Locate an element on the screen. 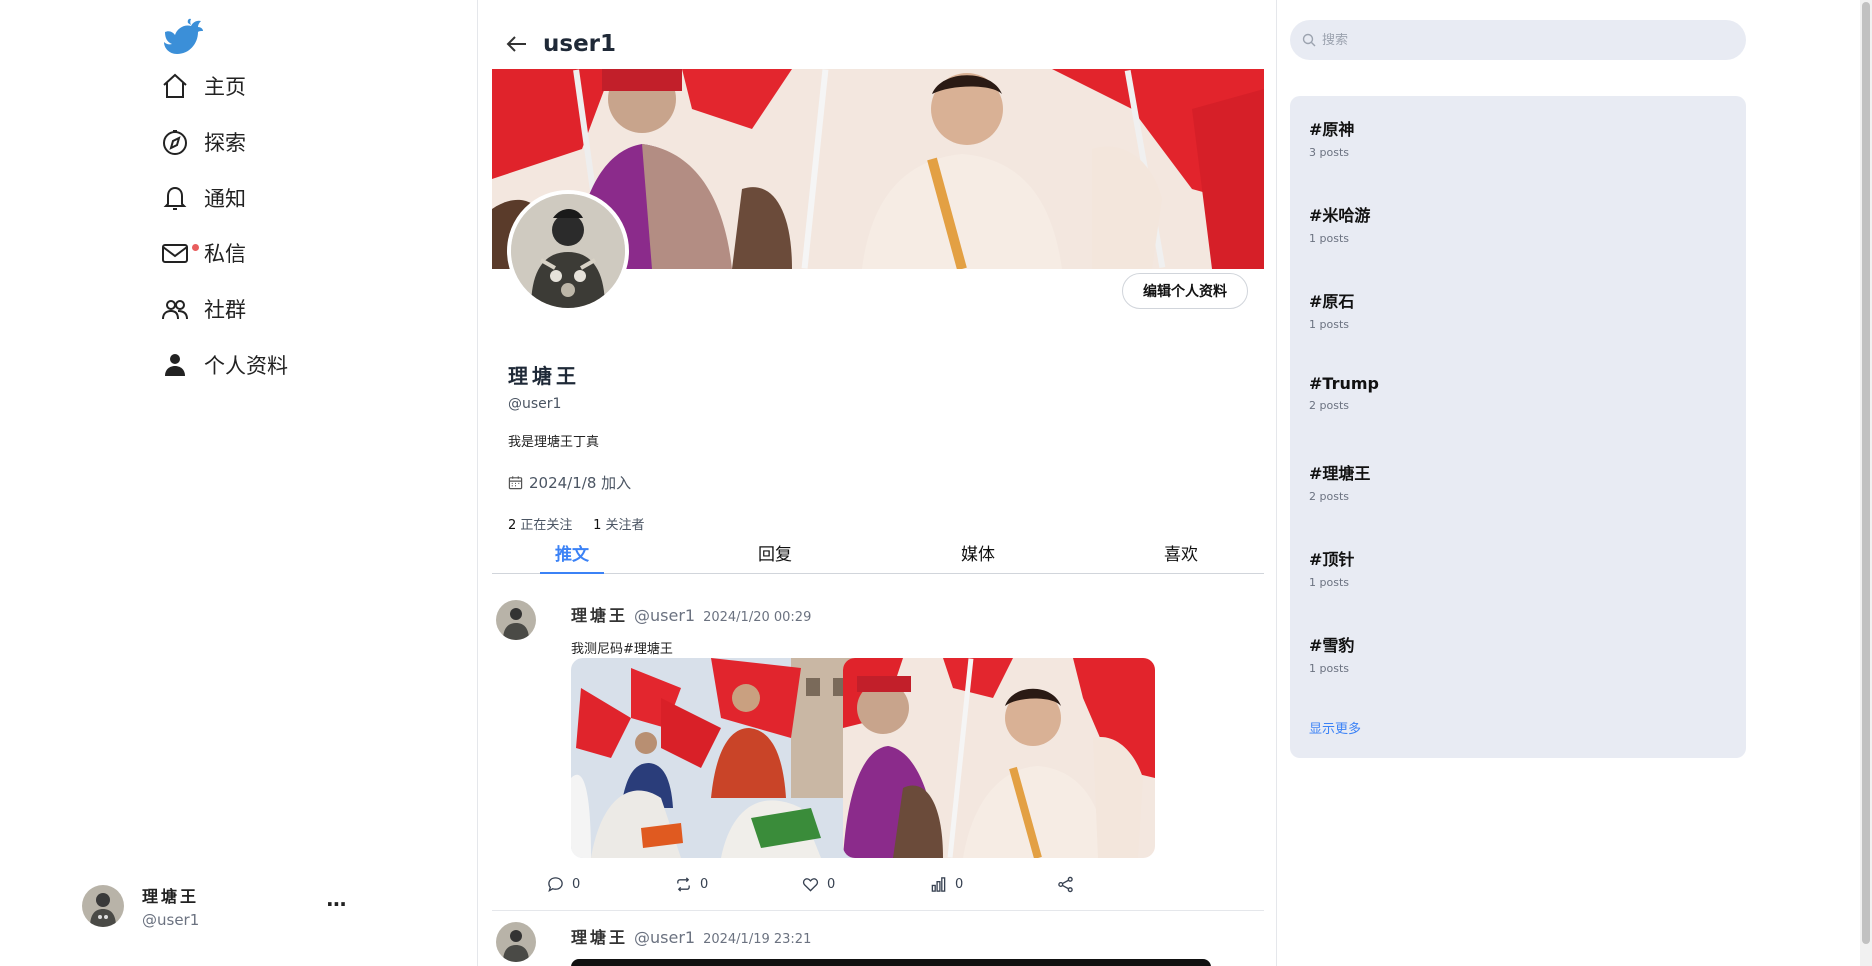  scrollbar is located at coordinates (1866, 483).